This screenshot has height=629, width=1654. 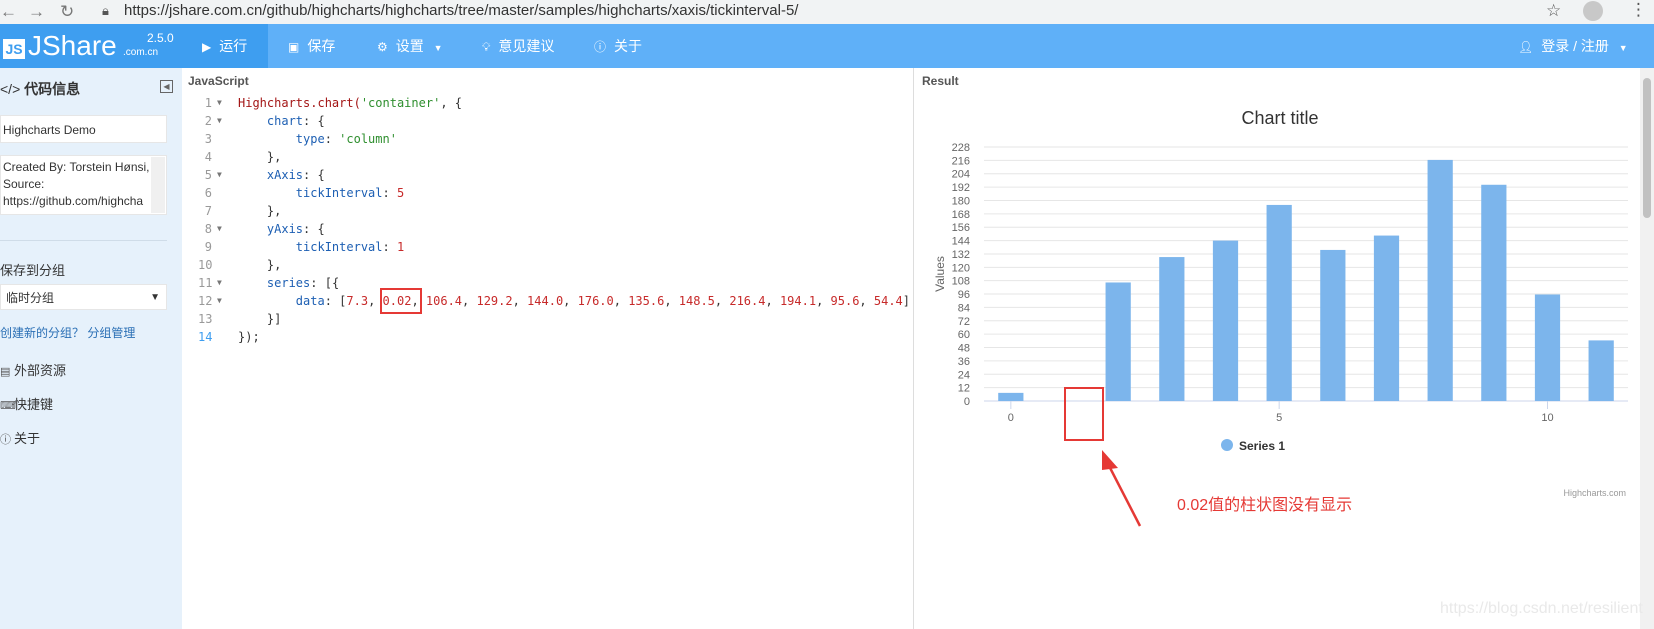 What do you see at coordinates (964, 362) in the screenshot?
I see `y-tick-label: 36` at bounding box center [964, 362].